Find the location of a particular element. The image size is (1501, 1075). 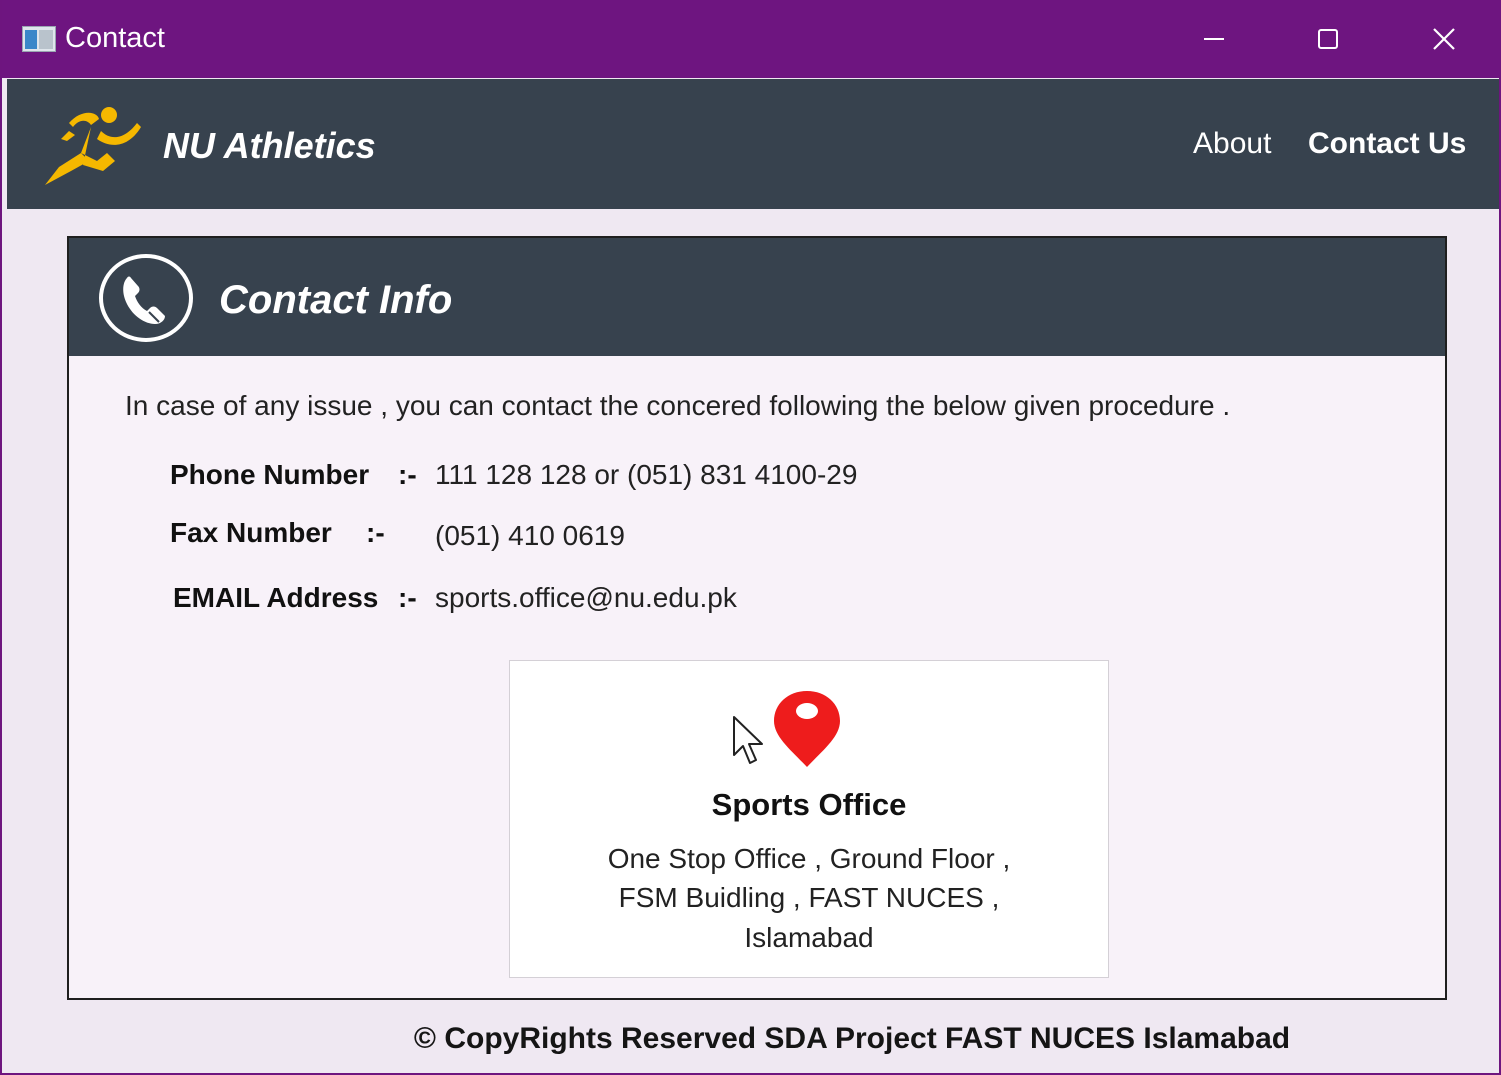

top-navbar: NU Athletics About Contact Us is located at coordinates (753, 144).